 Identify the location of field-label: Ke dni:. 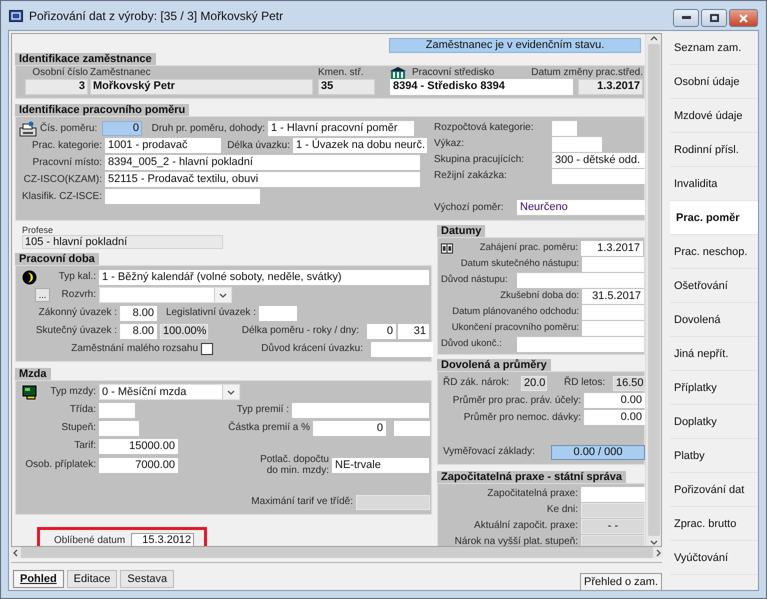
(562, 510).